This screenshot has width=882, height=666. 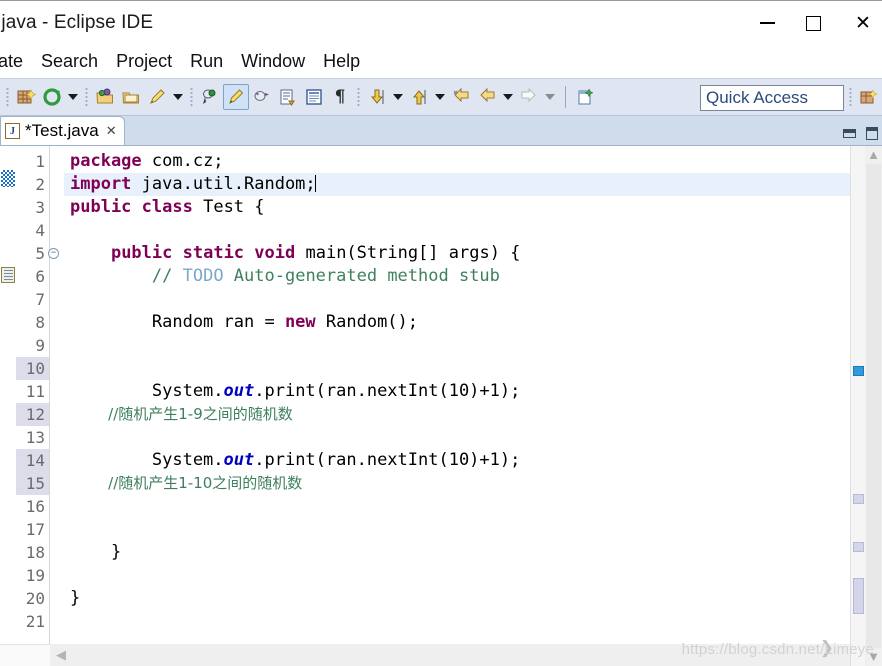 What do you see at coordinates (367, 322) in the screenshot?
I see `code-token: Random();` at bounding box center [367, 322].